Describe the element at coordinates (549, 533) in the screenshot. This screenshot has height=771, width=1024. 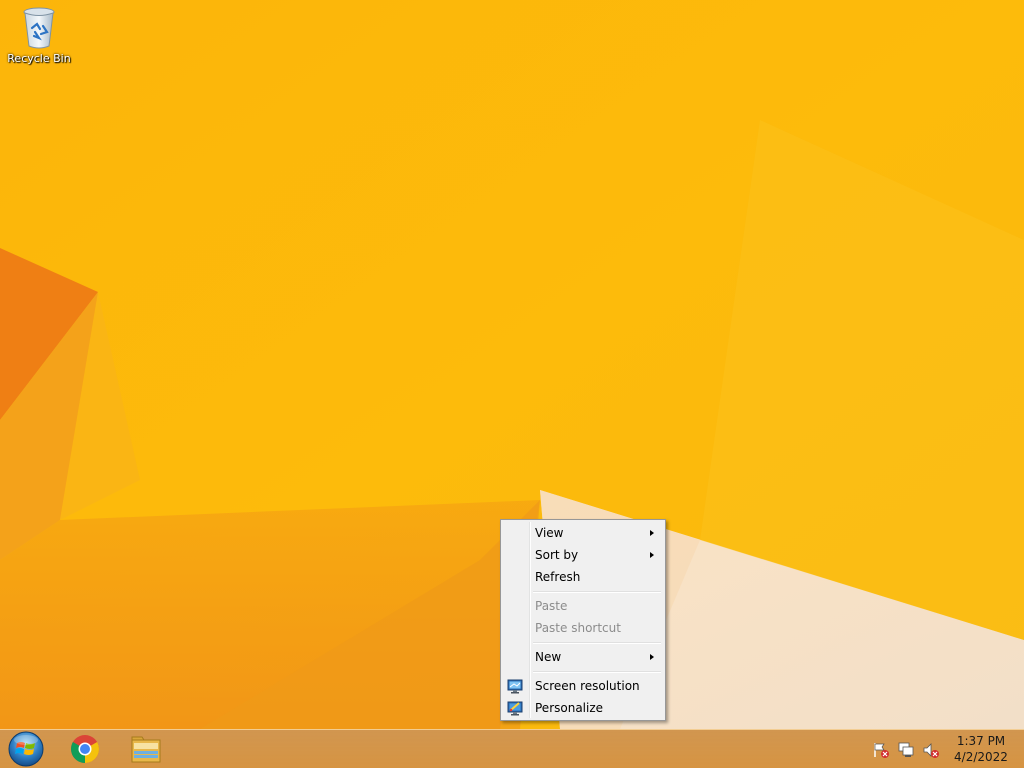
I see `menu-item-view-label: View` at that location.